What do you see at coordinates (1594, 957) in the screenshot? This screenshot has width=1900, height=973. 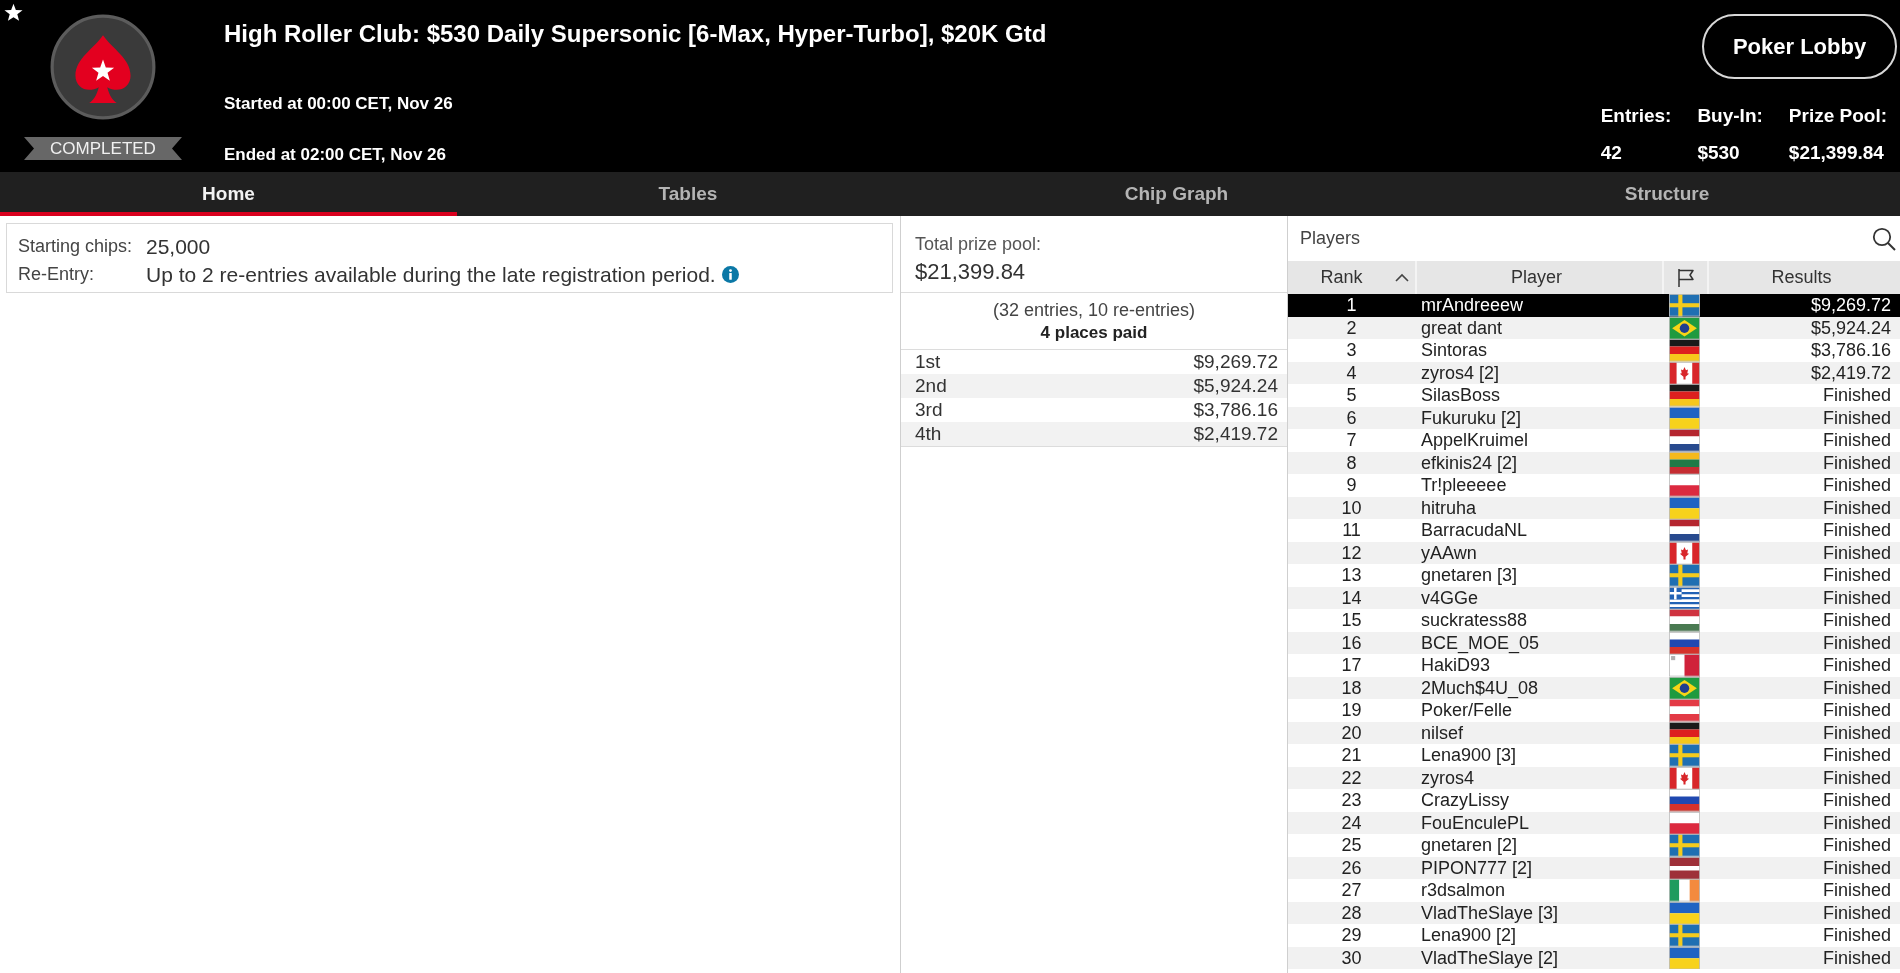 I see `player-row: 30 VladTheSlaye [2] Finished` at bounding box center [1594, 957].